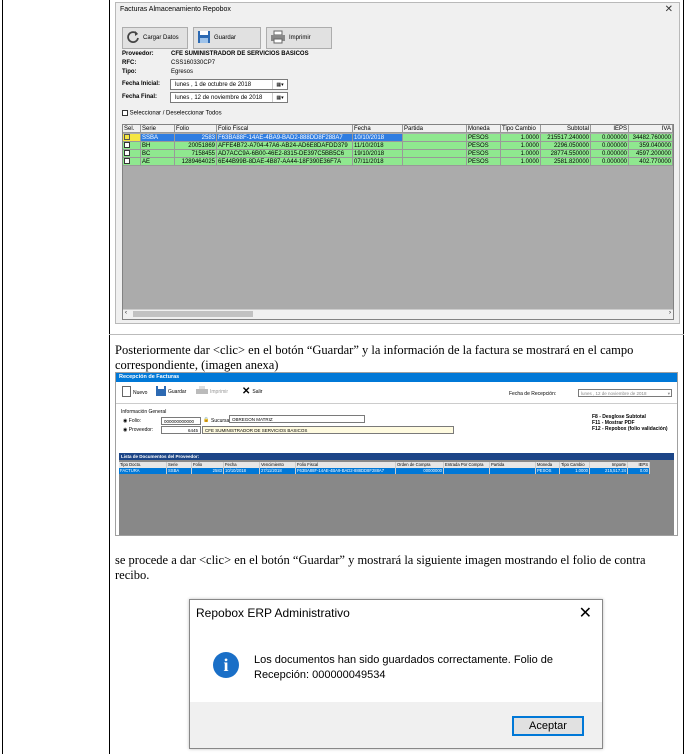 This screenshot has width=690, height=754. I want to click on sucursal-label: Sucursal, so click(221, 421).